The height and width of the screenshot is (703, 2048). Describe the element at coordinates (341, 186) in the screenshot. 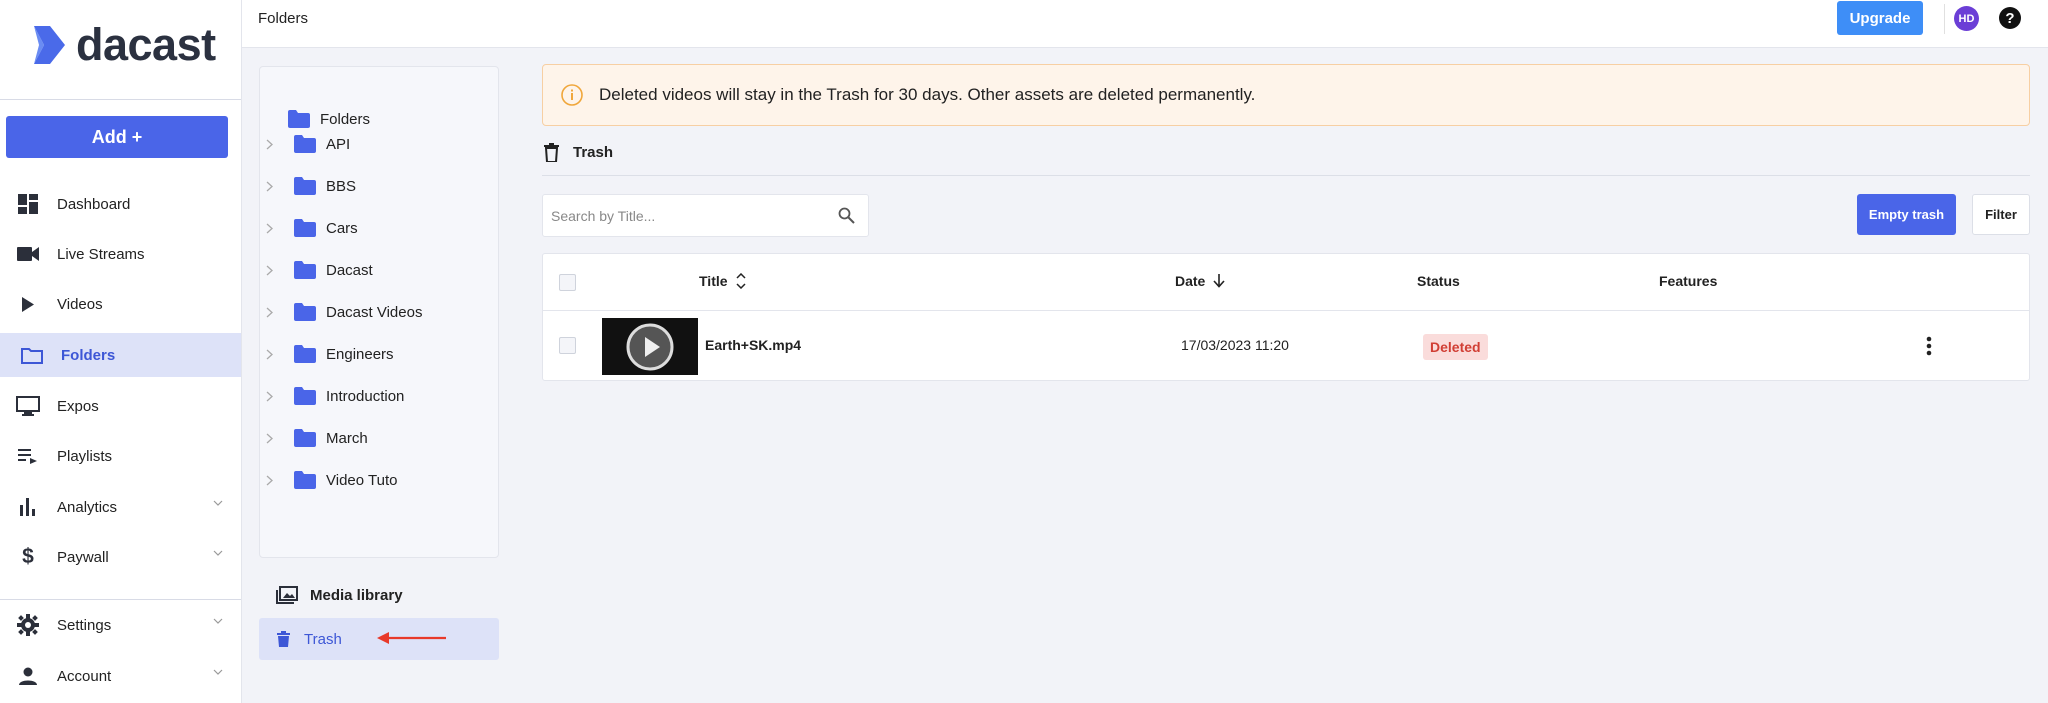

I see `folder-item-label: BBS` at that location.